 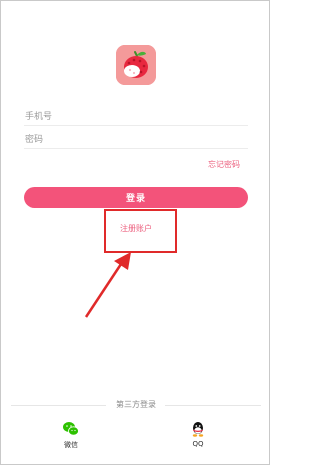 I want to click on qq-label: QQ, so click(x=198, y=444).